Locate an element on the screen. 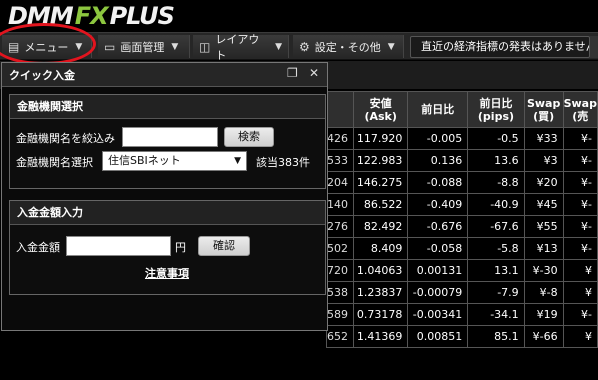  menu-button: ▤ メニュー ▼ is located at coordinates (47, 46).